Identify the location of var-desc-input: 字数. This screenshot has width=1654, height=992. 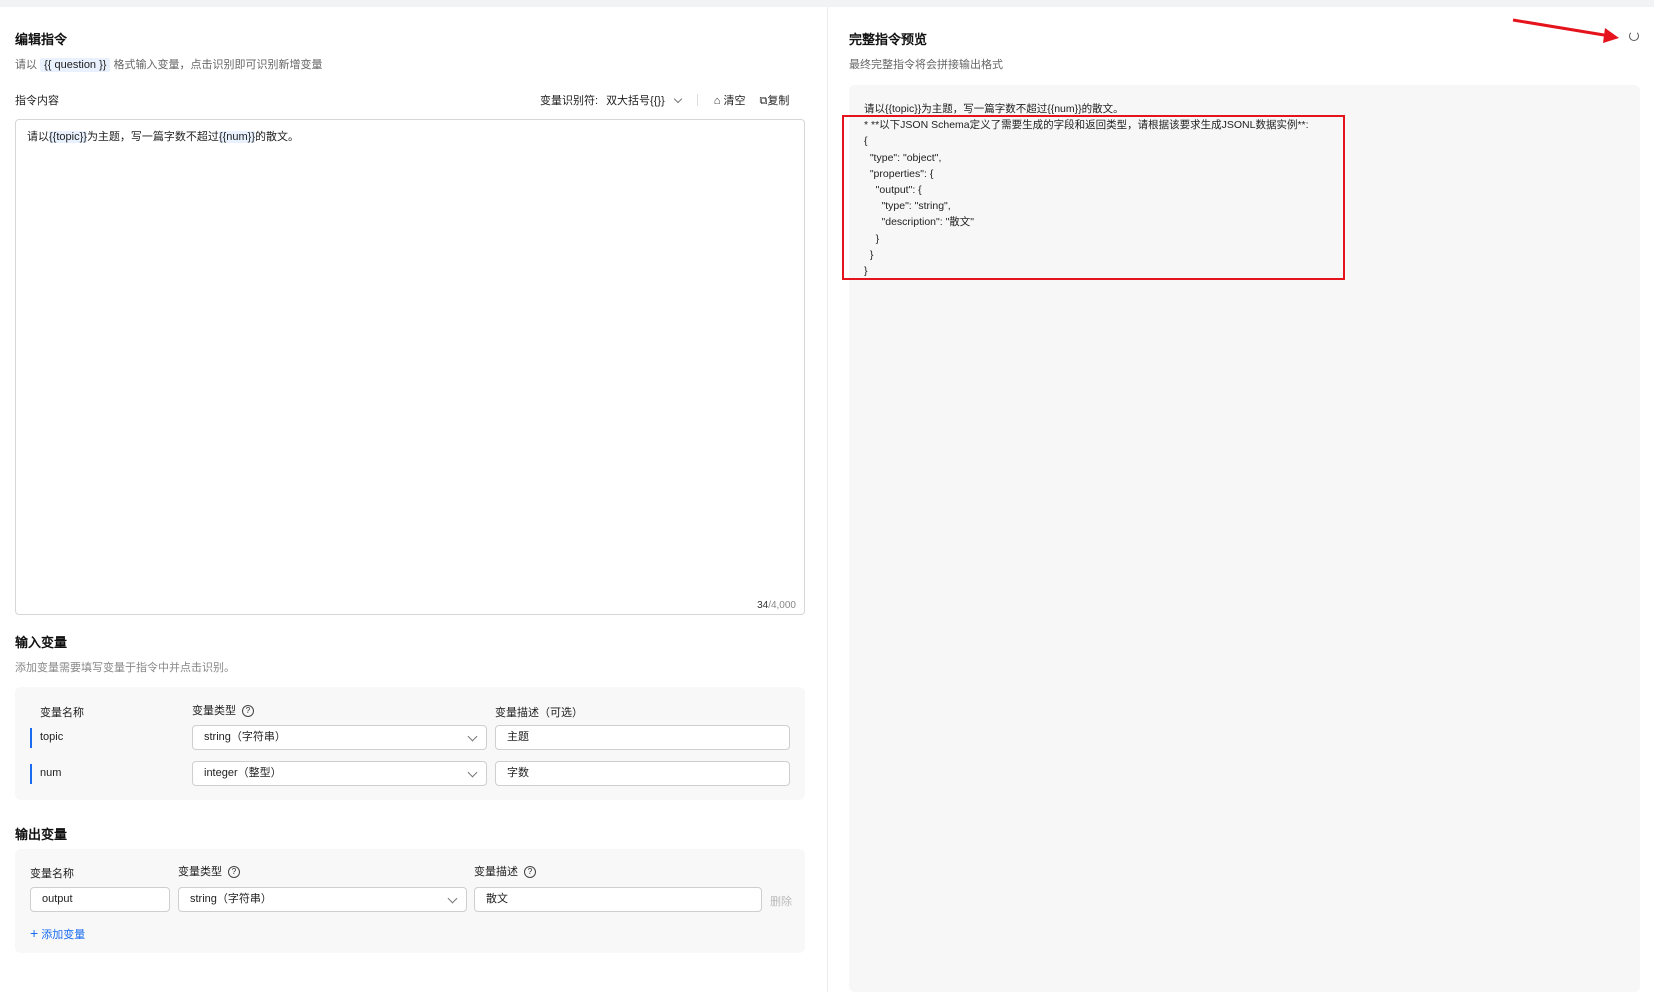
(642, 773).